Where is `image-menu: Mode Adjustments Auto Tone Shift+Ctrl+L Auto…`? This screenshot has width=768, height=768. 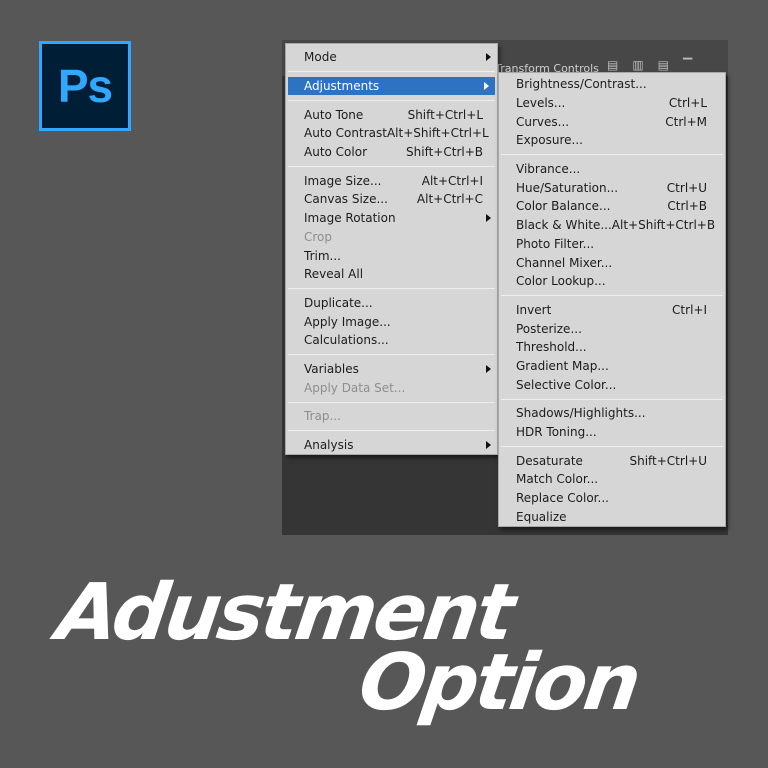 image-menu: Mode Adjustments Auto Tone Shift+Ctrl+L Auto… is located at coordinates (391, 249).